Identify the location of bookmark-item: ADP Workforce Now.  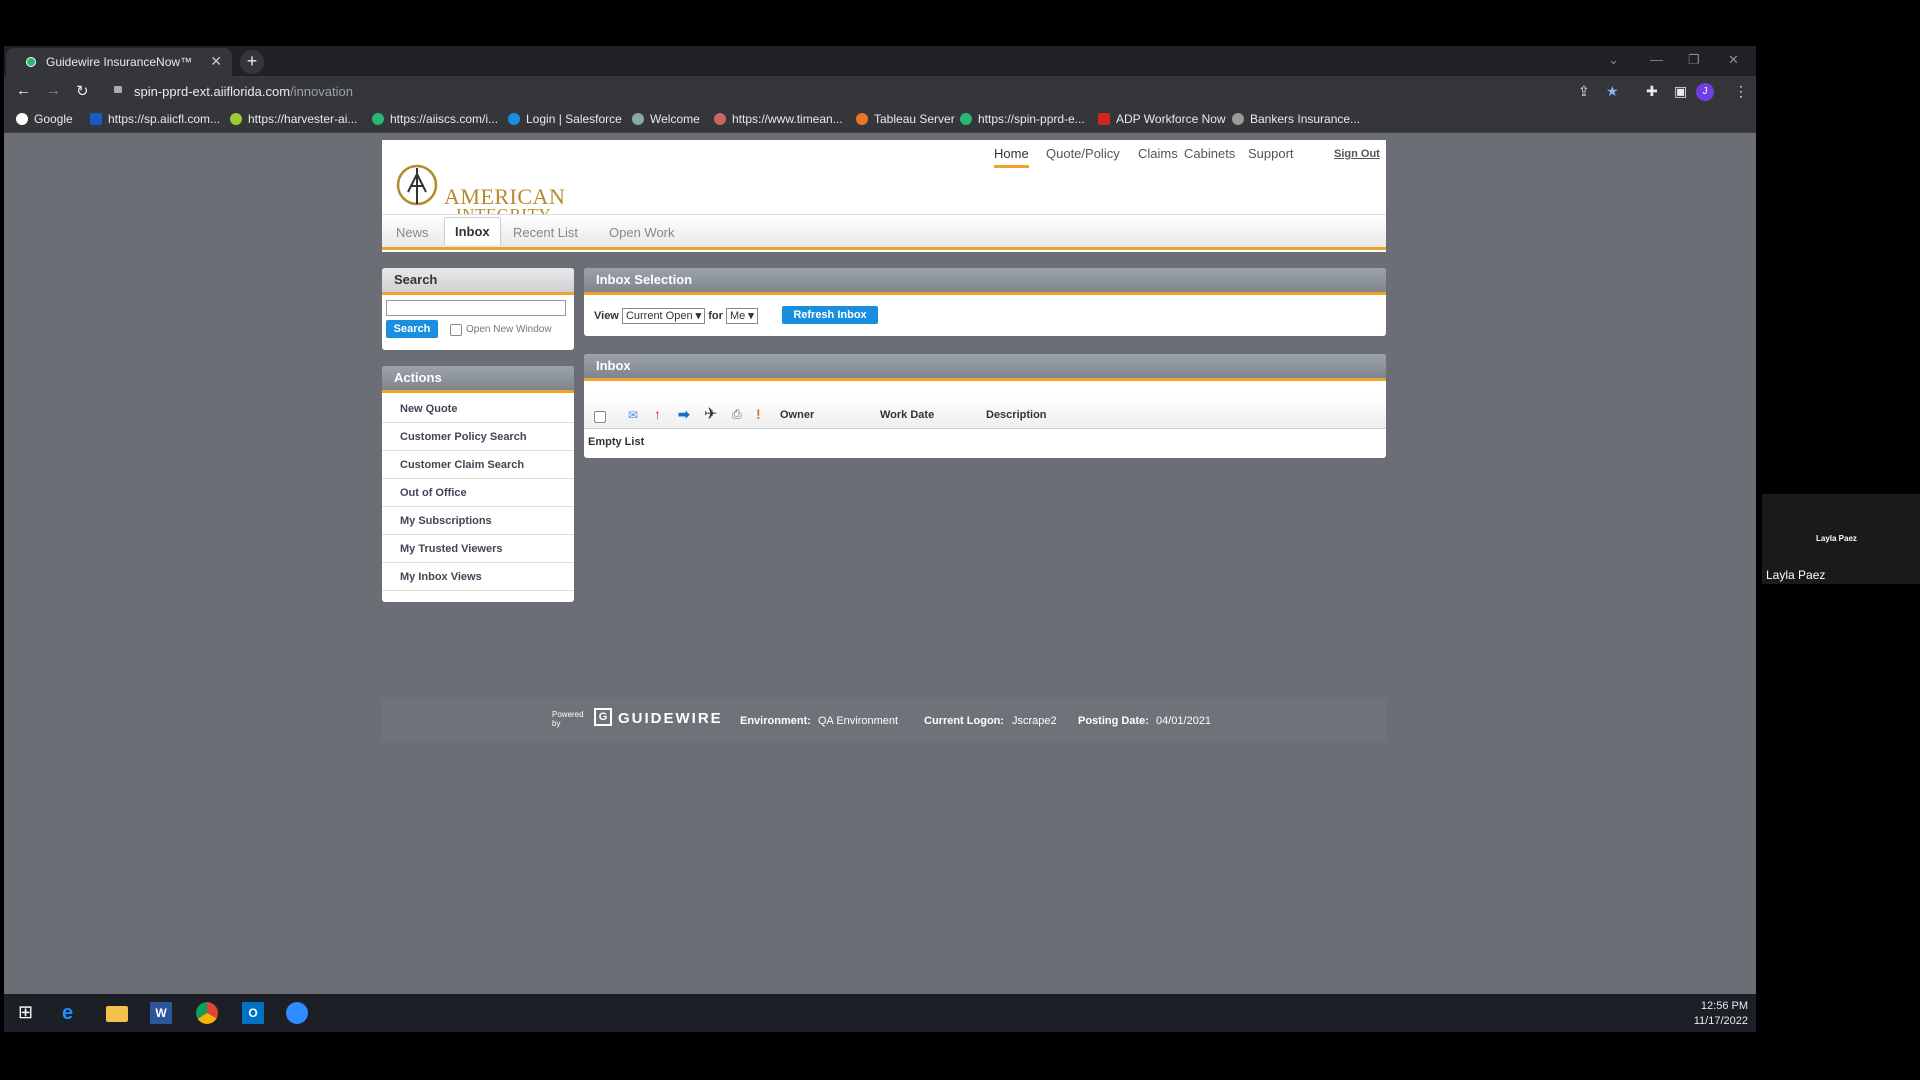
(1162, 119).